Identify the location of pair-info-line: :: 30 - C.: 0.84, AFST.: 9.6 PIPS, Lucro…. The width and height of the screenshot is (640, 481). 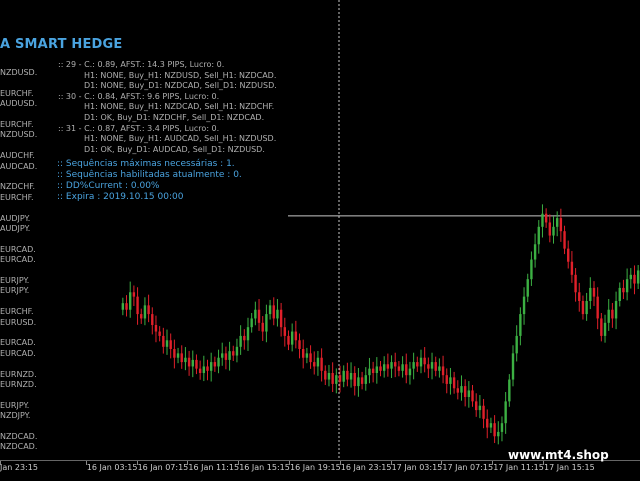
(139, 96).